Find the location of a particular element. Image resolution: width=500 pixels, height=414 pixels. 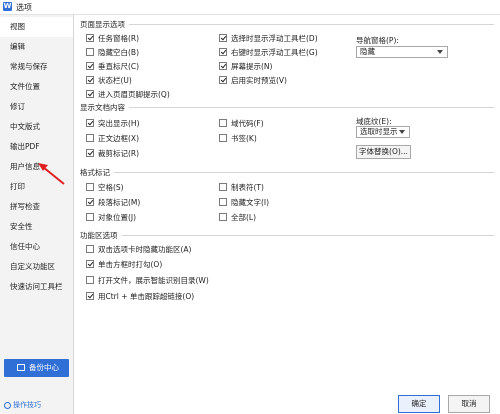

checkbox-label: 段落标记(M) is located at coordinates (119, 202).